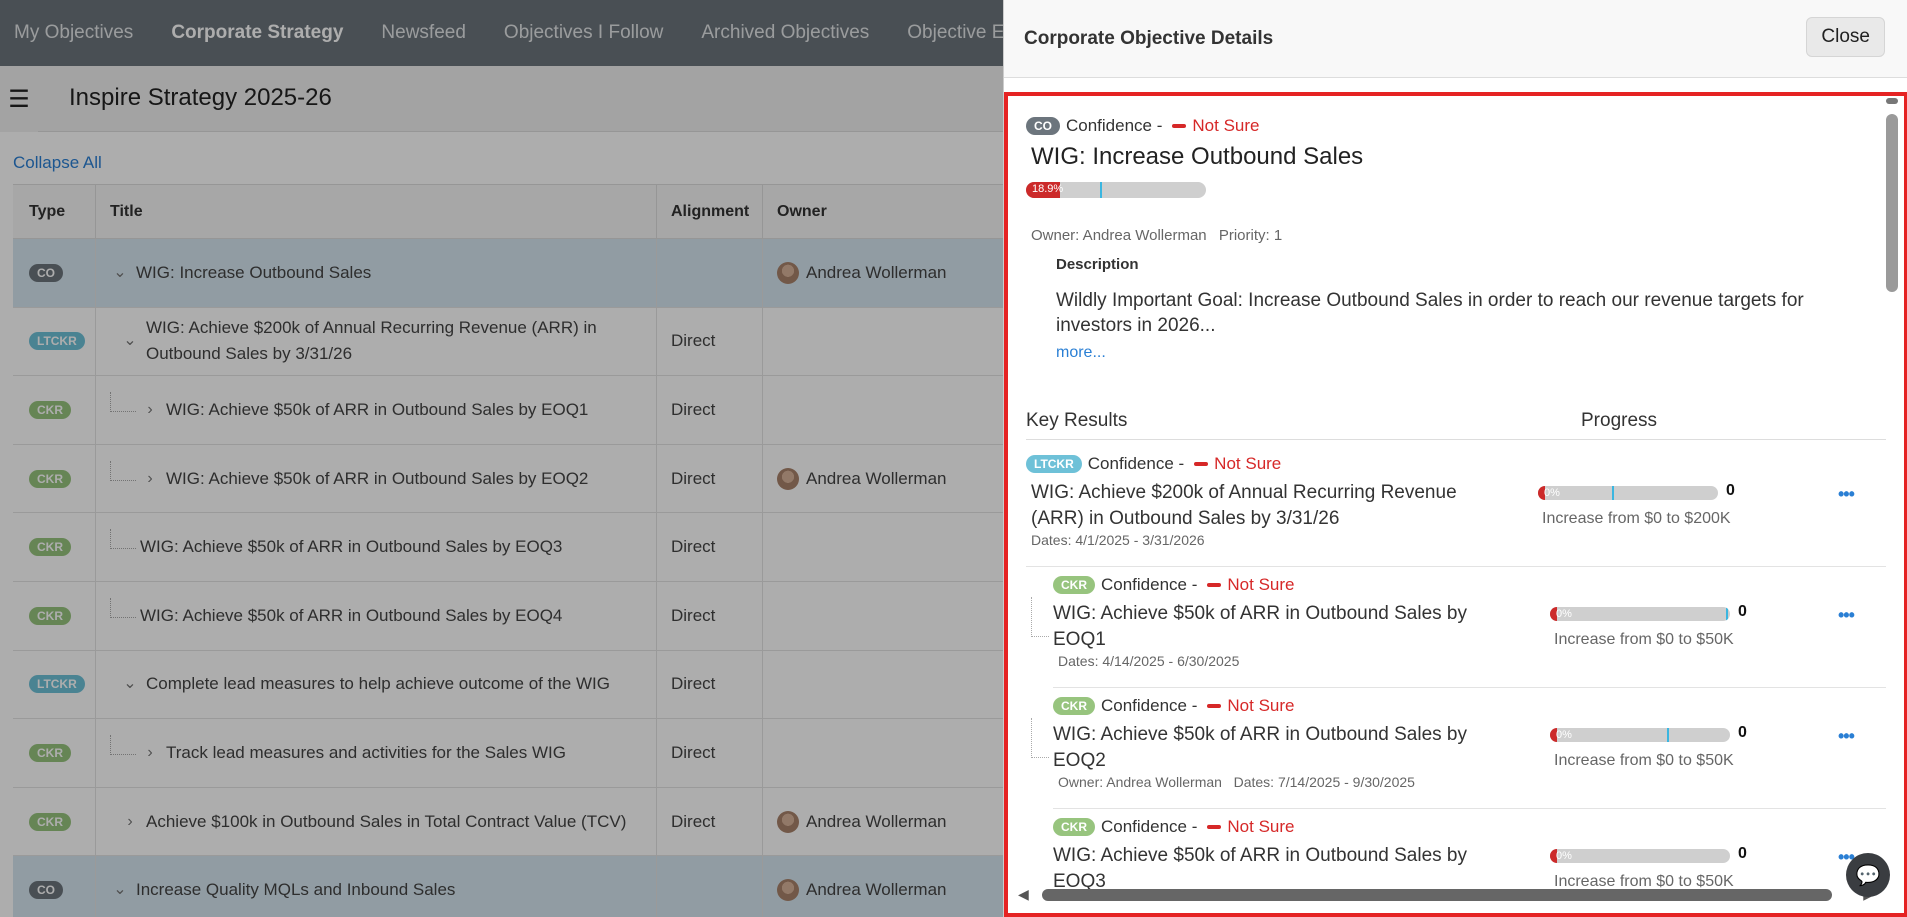 The image size is (1907, 917). What do you see at coordinates (1043, 126) in the screenshot?
I see `type-badge: CO` at bounding box center [1043, 126].